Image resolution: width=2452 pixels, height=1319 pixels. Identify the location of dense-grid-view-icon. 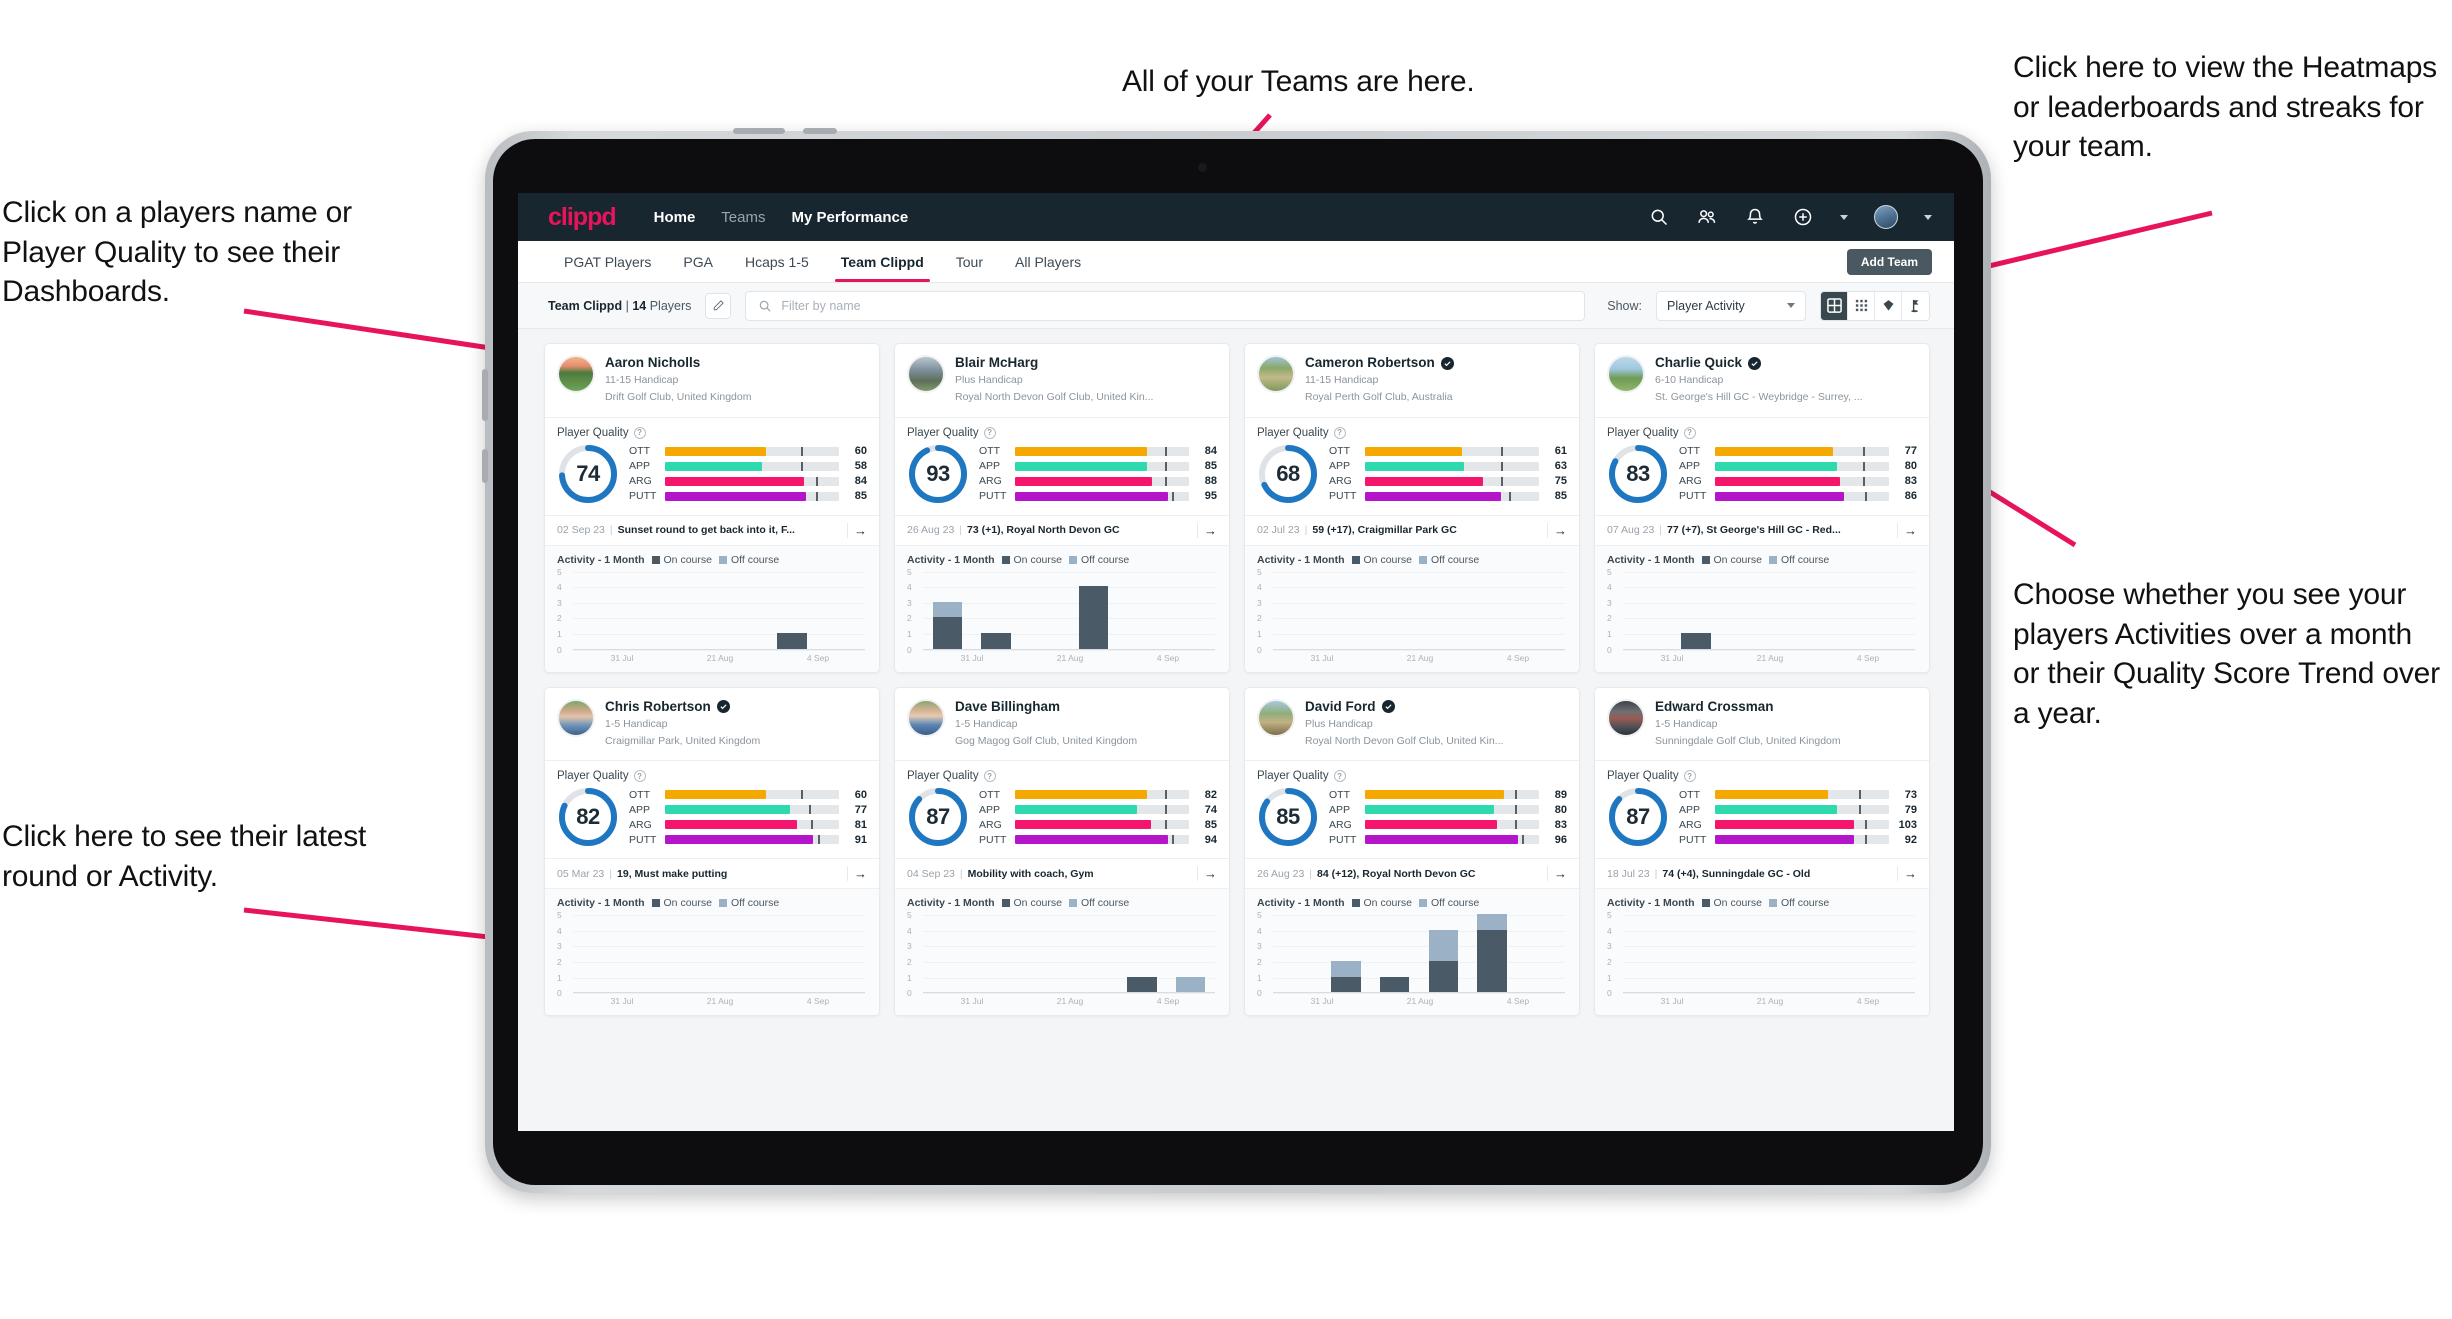
(1861, 305).